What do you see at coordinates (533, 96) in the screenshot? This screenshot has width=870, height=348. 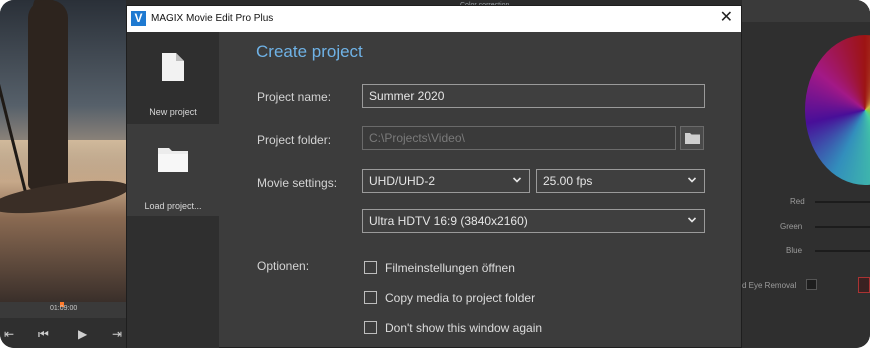 I see `project-name-input: Summer 2020` at bounding box center [533, 96].